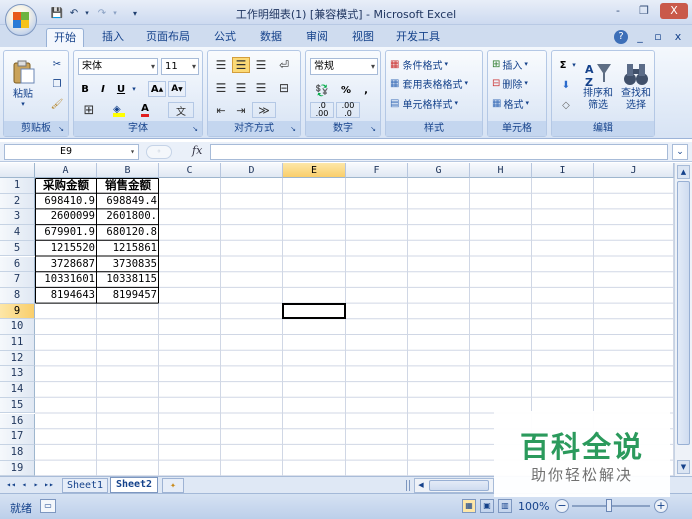  Describe the element at coordinates (566, 85) in the screenshot. I see `fill-icon: ⬇` at that location.